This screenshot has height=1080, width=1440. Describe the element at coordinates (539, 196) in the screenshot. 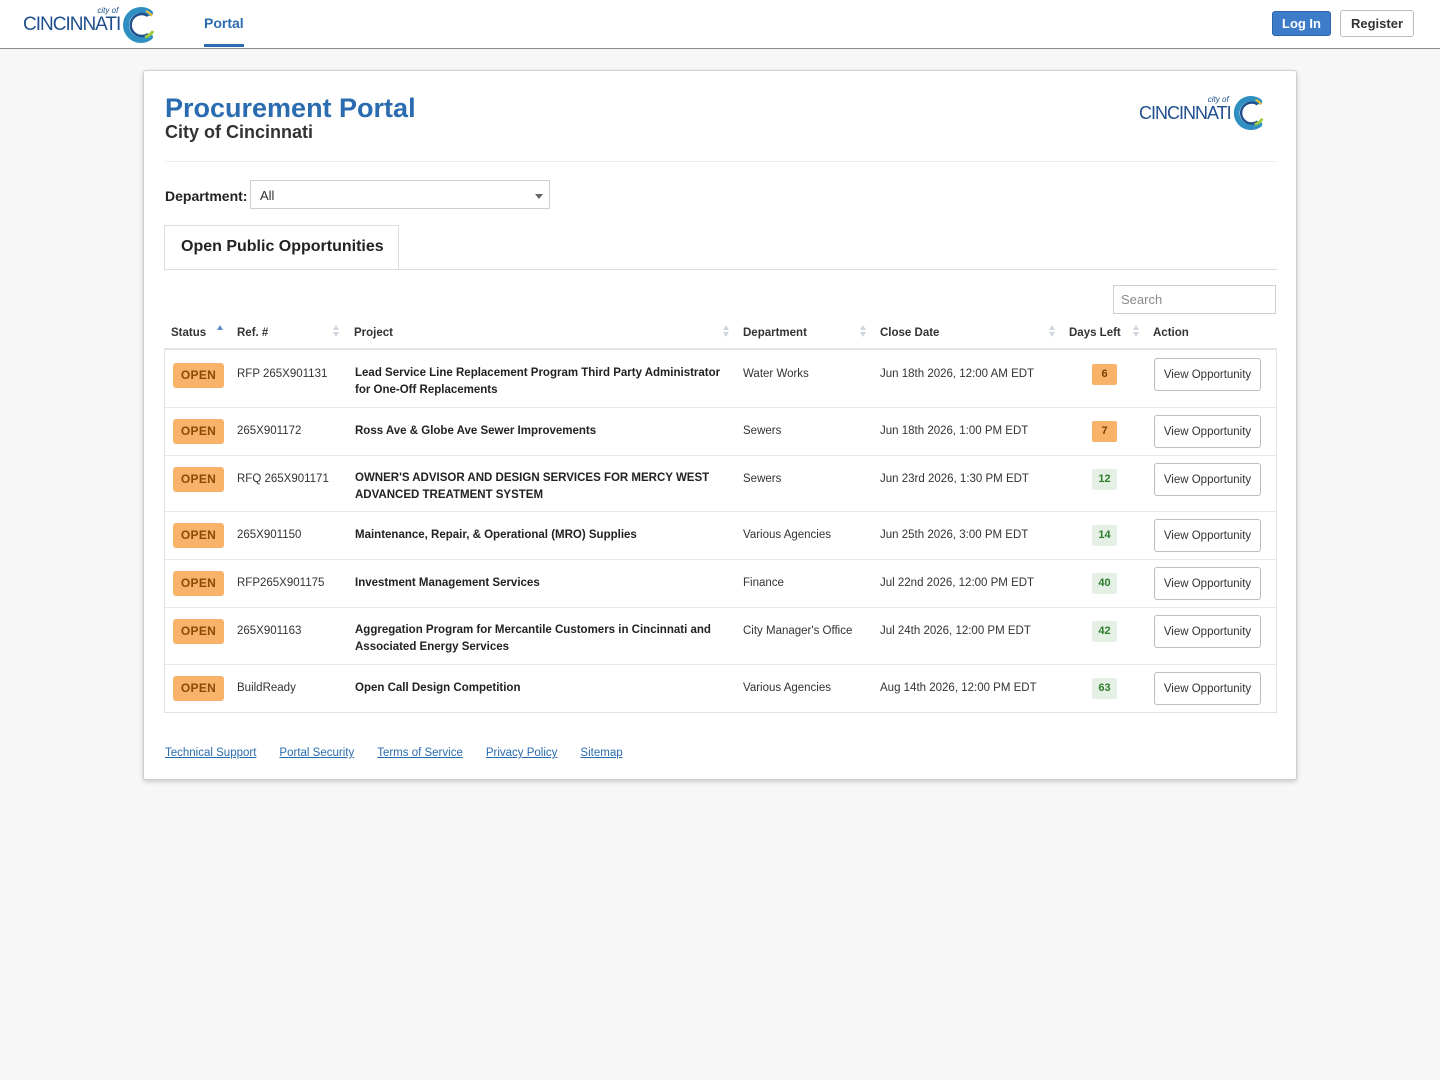

I see `chevron-down-icon` at that location.